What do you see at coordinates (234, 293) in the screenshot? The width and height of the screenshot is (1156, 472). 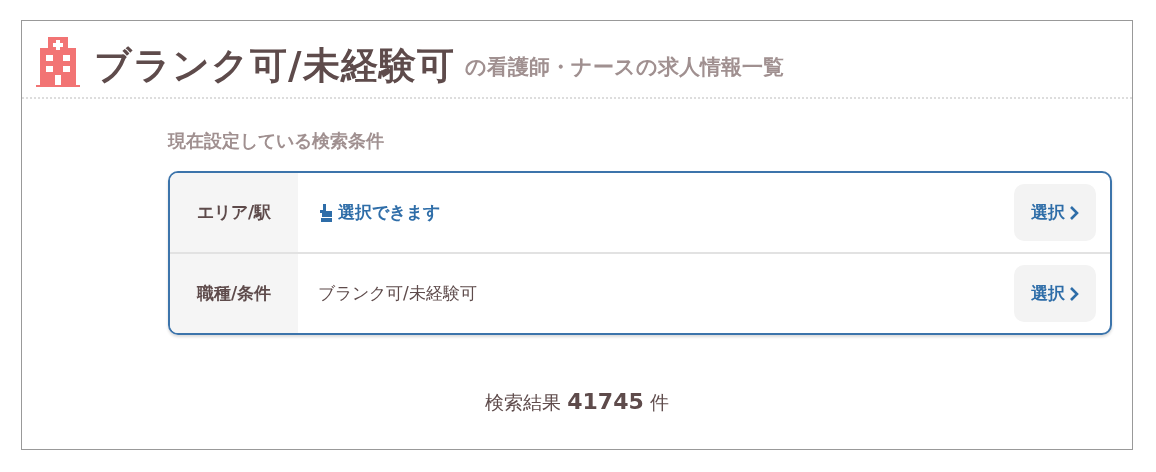 I see `condition-label: 職種/条件` at bounding box center [234, 293].